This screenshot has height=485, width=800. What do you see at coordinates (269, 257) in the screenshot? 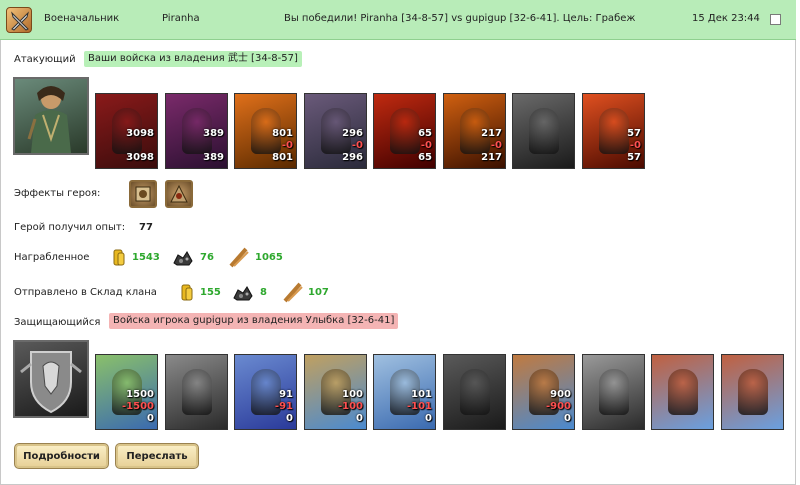
I see `loot-wood-value: 1065` at bounding box center [269, 257].